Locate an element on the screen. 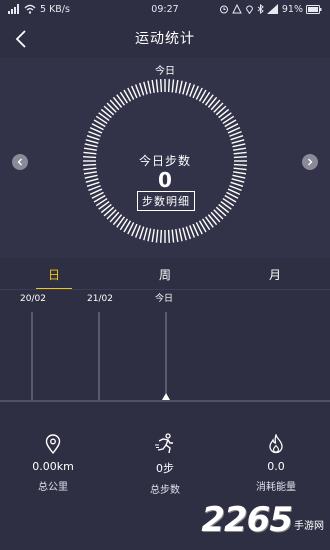  step-count: 0 is located at coordinates (165, 180).